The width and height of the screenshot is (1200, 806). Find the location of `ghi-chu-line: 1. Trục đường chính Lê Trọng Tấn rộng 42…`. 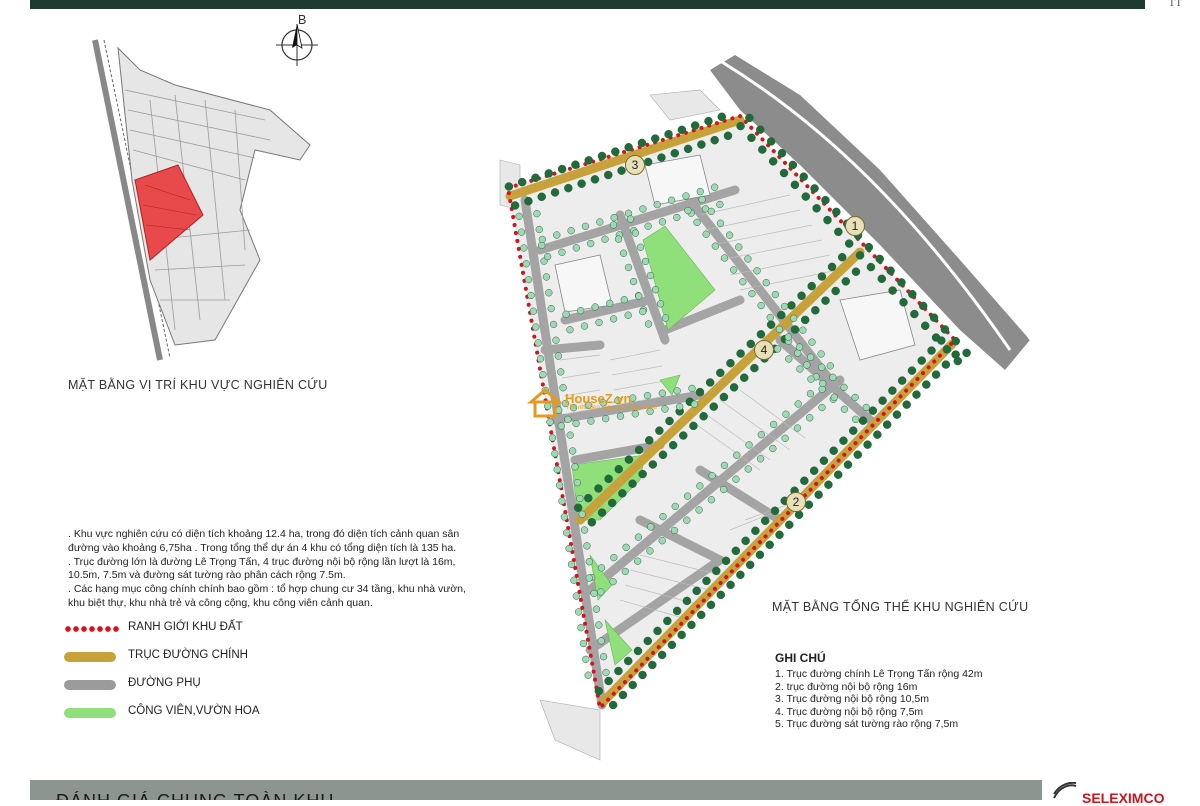

ghi-chu-line: 1. Trục đường chính Lê Trọng Tấn rộng 42… is located at coordinates (879, 674).